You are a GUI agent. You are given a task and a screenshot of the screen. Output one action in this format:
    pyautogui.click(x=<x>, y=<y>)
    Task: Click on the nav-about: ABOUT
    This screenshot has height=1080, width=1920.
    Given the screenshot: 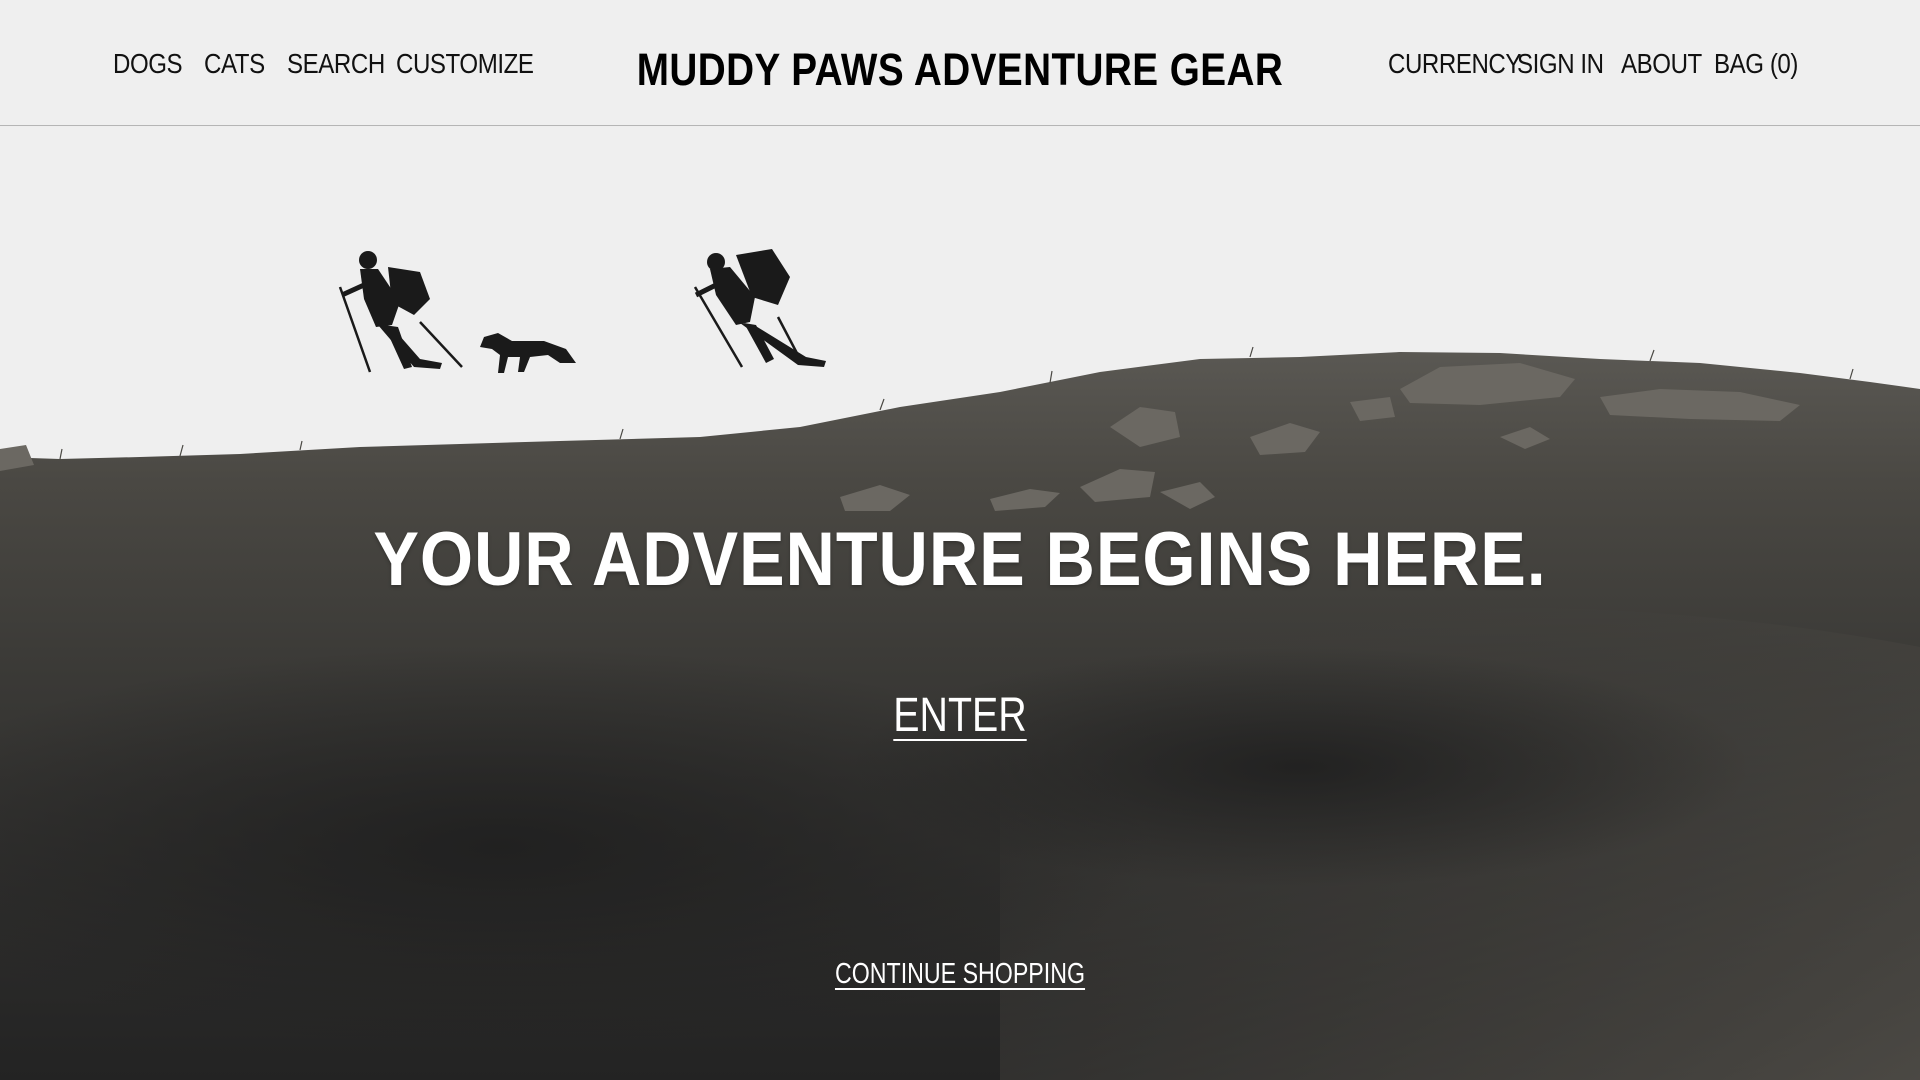 What is the action you would take?
    pyautogui.click(x=1661, y=64)
    